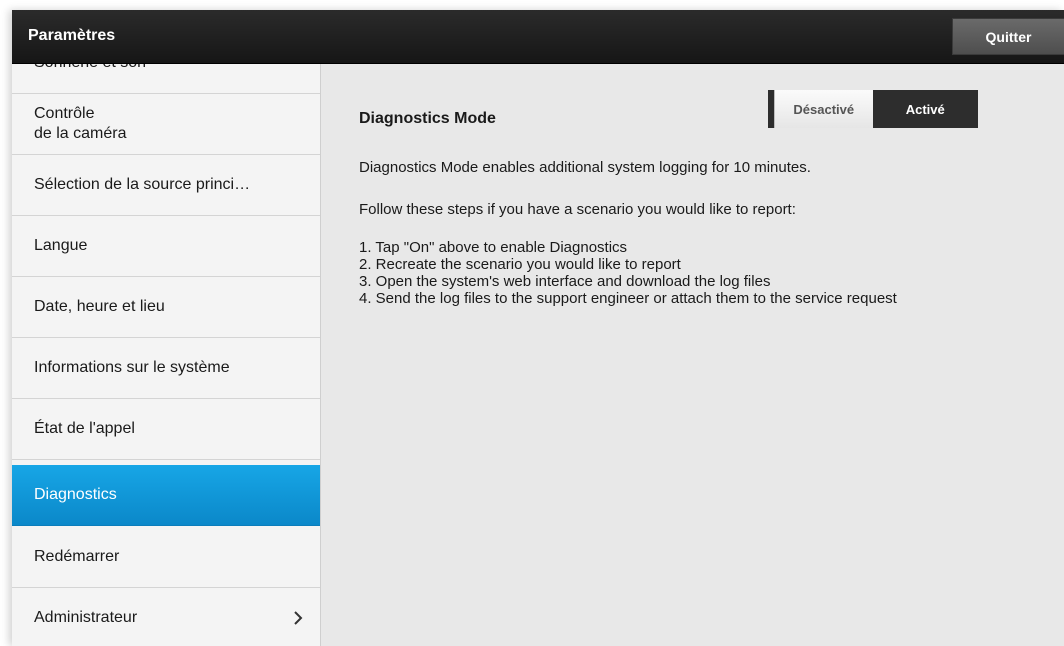 Image resolution: width=1064 pixels, height=646 pixels. What do you see at coordinates (84, 428) in the screenshot?
I see `sidebar-item-label: État de l'appel` at bounding box center [84, 428].